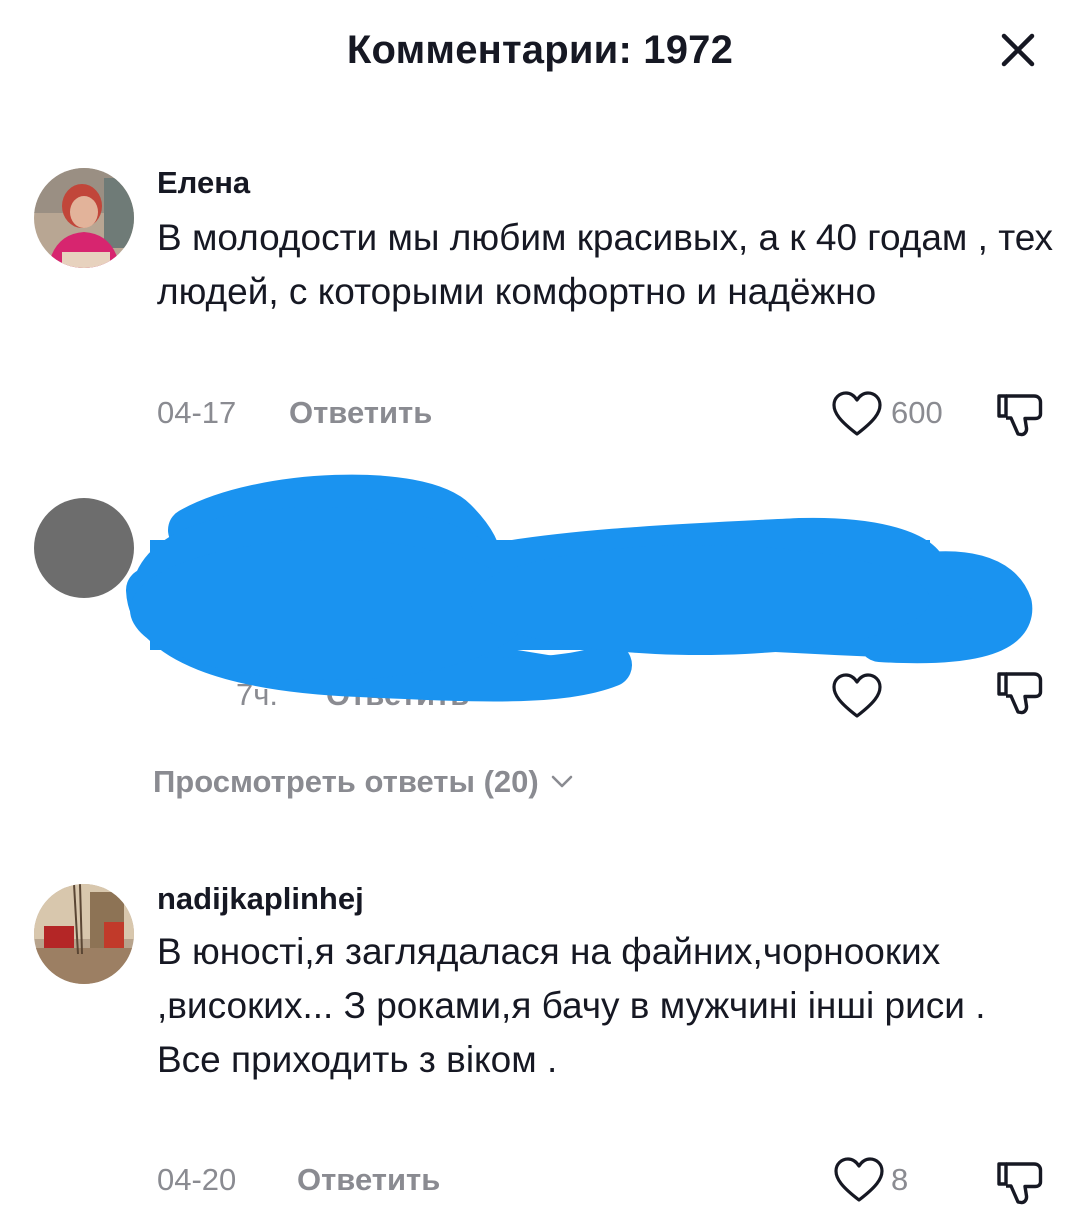  Describe the element at coordinates (360, 413) in the screenshot. I see `reply-button: Ответить` at that location.